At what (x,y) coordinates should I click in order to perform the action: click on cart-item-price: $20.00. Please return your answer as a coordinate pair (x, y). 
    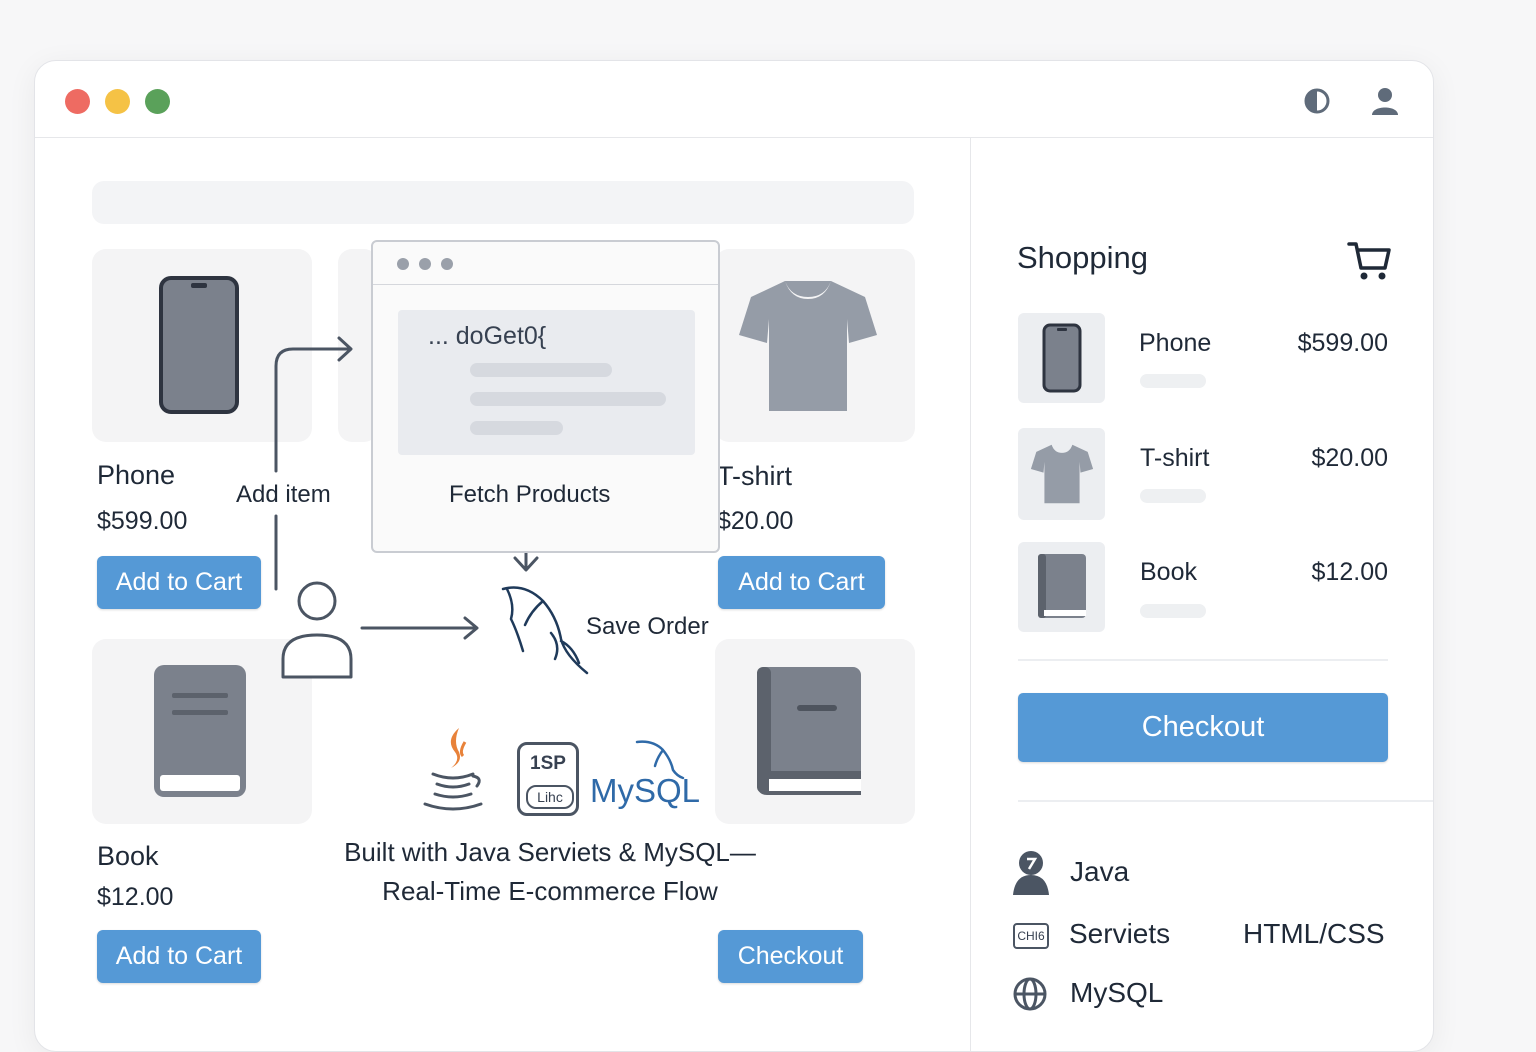
    Looking at the image, I should click on (1349, 458).